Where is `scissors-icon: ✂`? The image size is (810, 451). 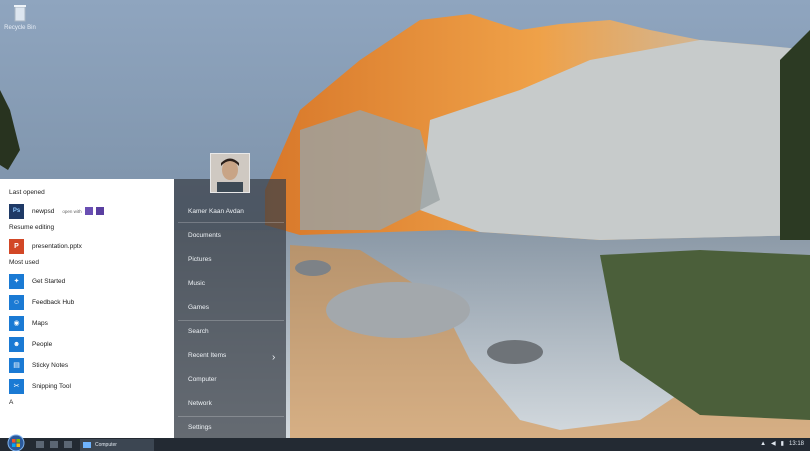
scissors-icon: ✂ is located at coordinates (16, 386).